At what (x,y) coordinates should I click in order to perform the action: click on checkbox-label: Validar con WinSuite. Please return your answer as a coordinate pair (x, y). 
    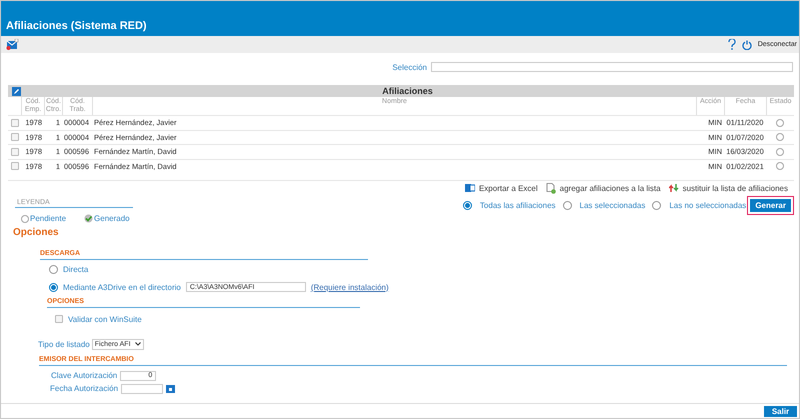
    Looking at the image, I should click on (105, 319).